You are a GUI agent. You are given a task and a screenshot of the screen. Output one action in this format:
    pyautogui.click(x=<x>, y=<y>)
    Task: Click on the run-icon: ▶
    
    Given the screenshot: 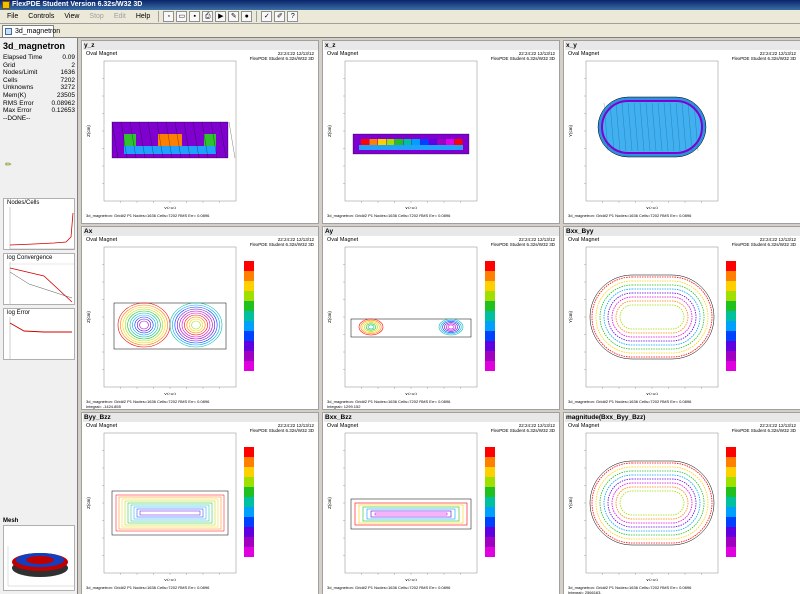 What is the action you would take?
    pyautogui.click(x=221, y=16)
    